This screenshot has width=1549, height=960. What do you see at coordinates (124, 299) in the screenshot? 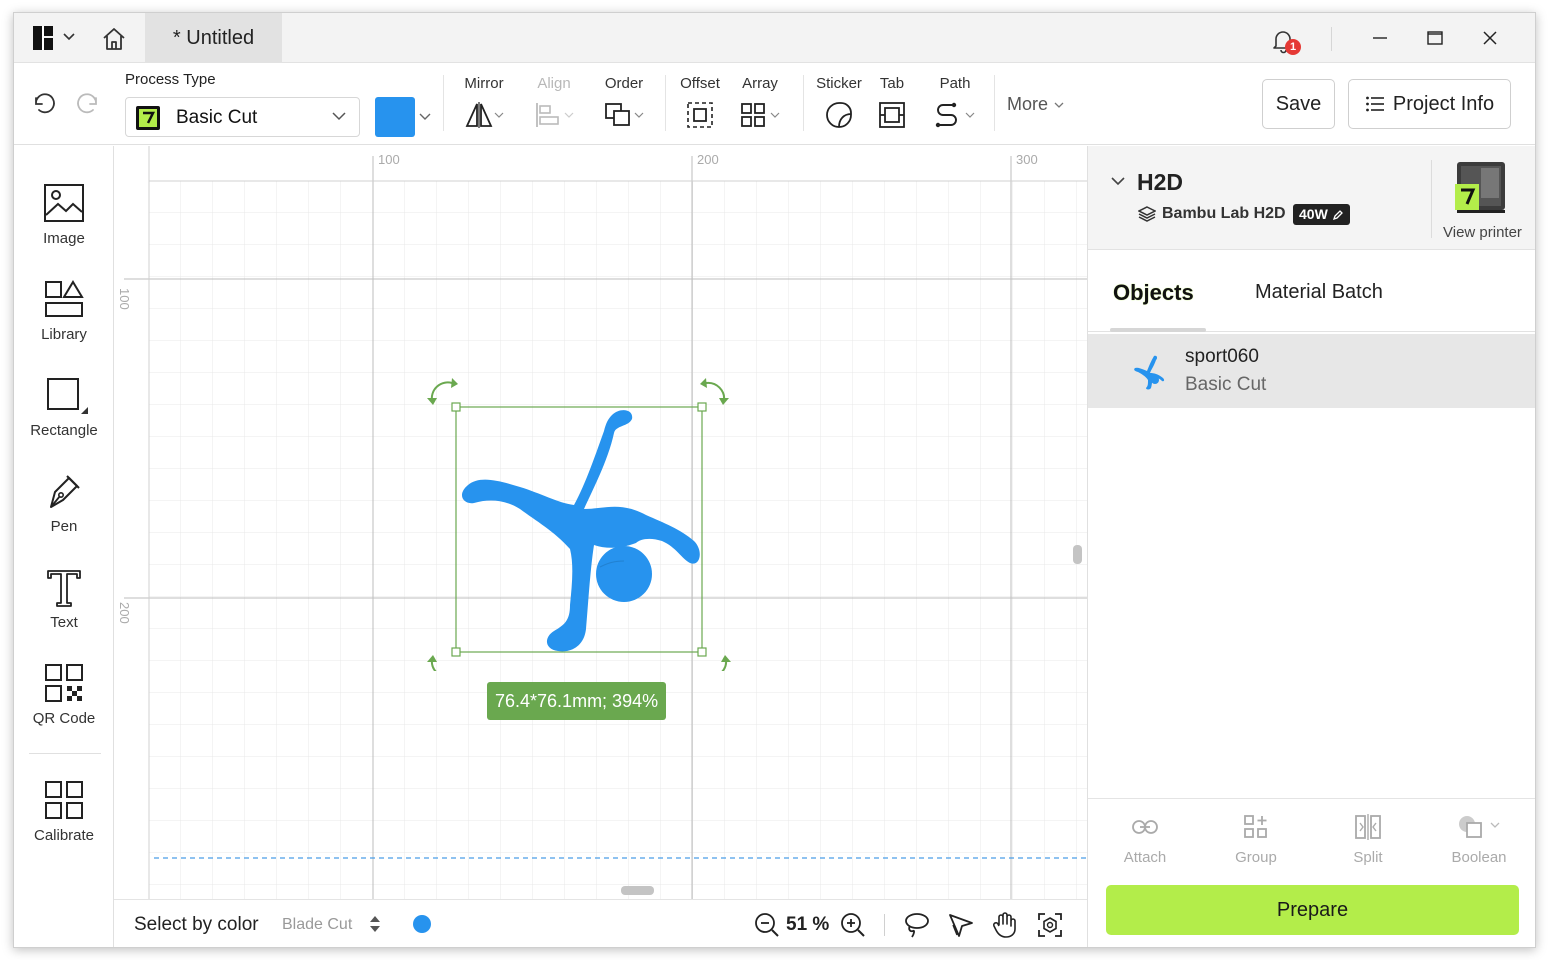
I see `ruler-tick-label: 100` at bounding box center [124, 299].